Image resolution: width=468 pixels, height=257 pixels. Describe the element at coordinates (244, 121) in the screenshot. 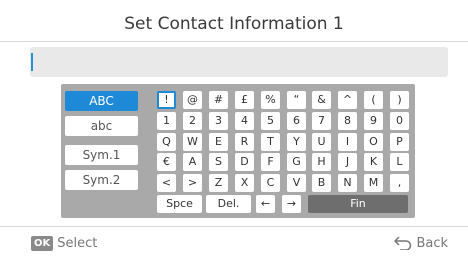

I see `key-r1-c3: 4` at that location.